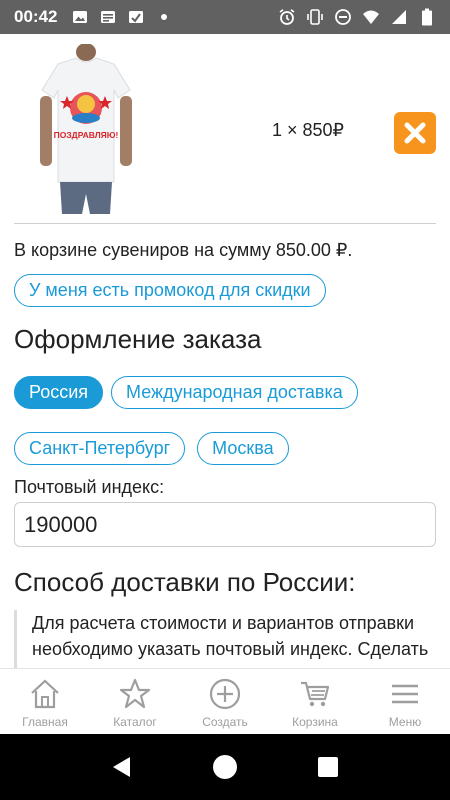 The height and width of the screenshot is (800, 450). I want to click on nav-cart: Корзина, so click(315, 701).